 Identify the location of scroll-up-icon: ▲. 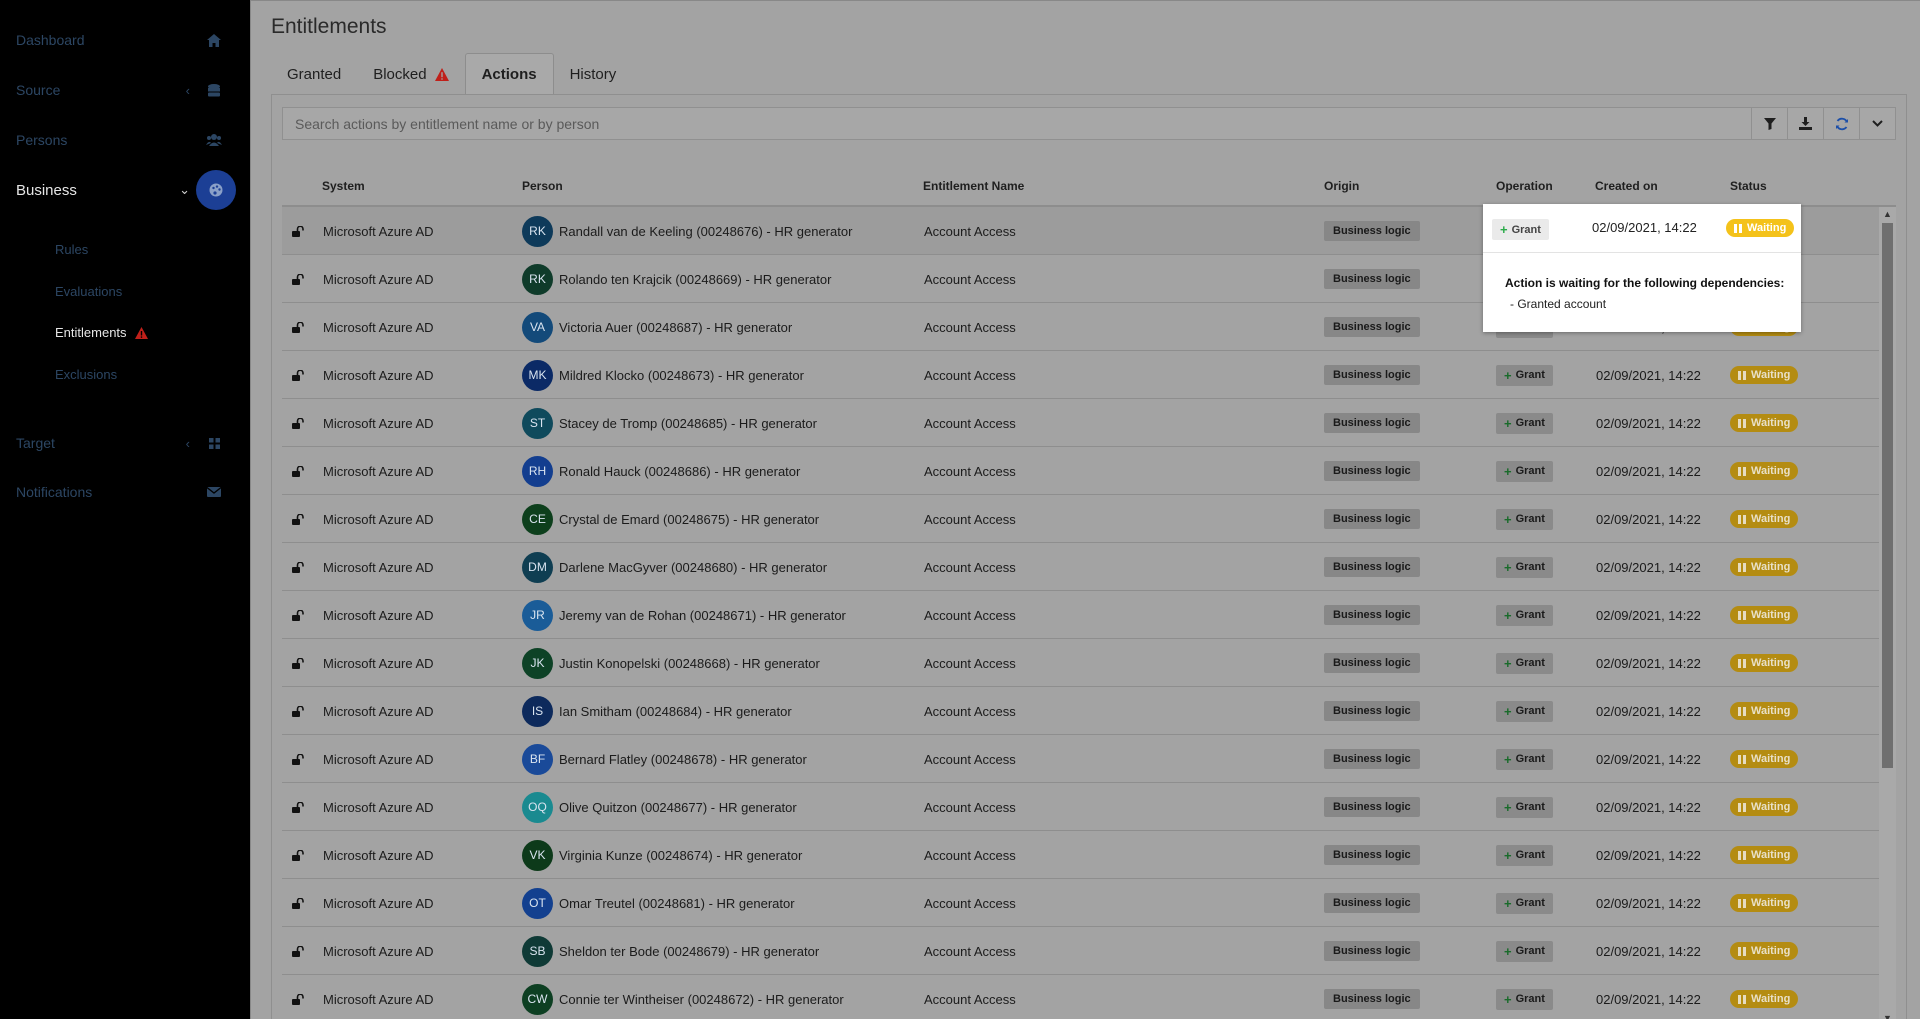
(1887, 214).